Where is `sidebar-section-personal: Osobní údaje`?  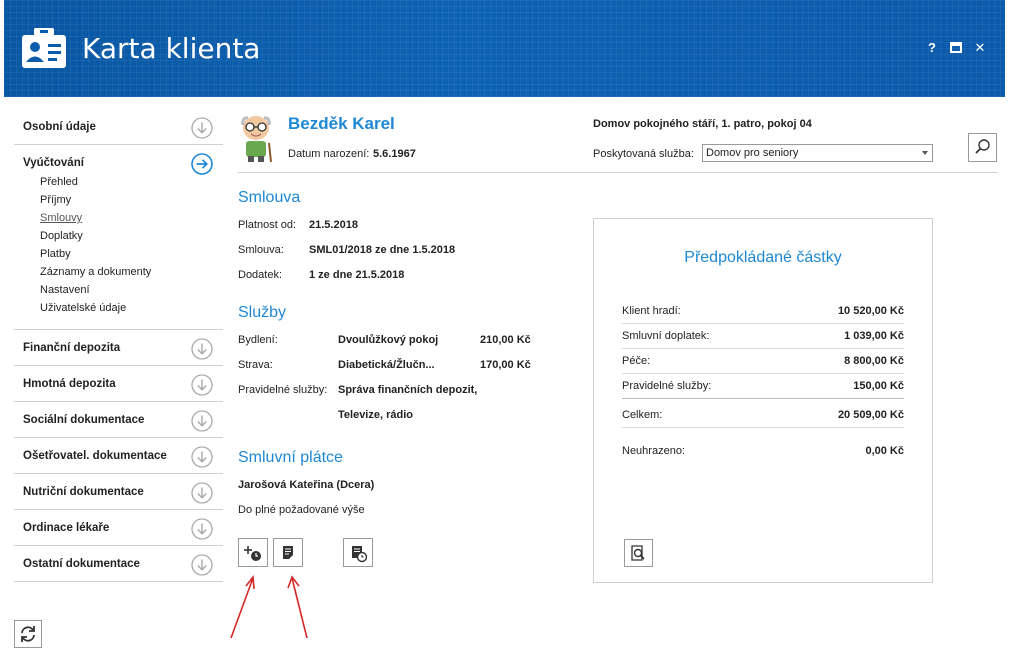 sidebar-section-personal: Osobní údaje is located at coordinates (118, 127).